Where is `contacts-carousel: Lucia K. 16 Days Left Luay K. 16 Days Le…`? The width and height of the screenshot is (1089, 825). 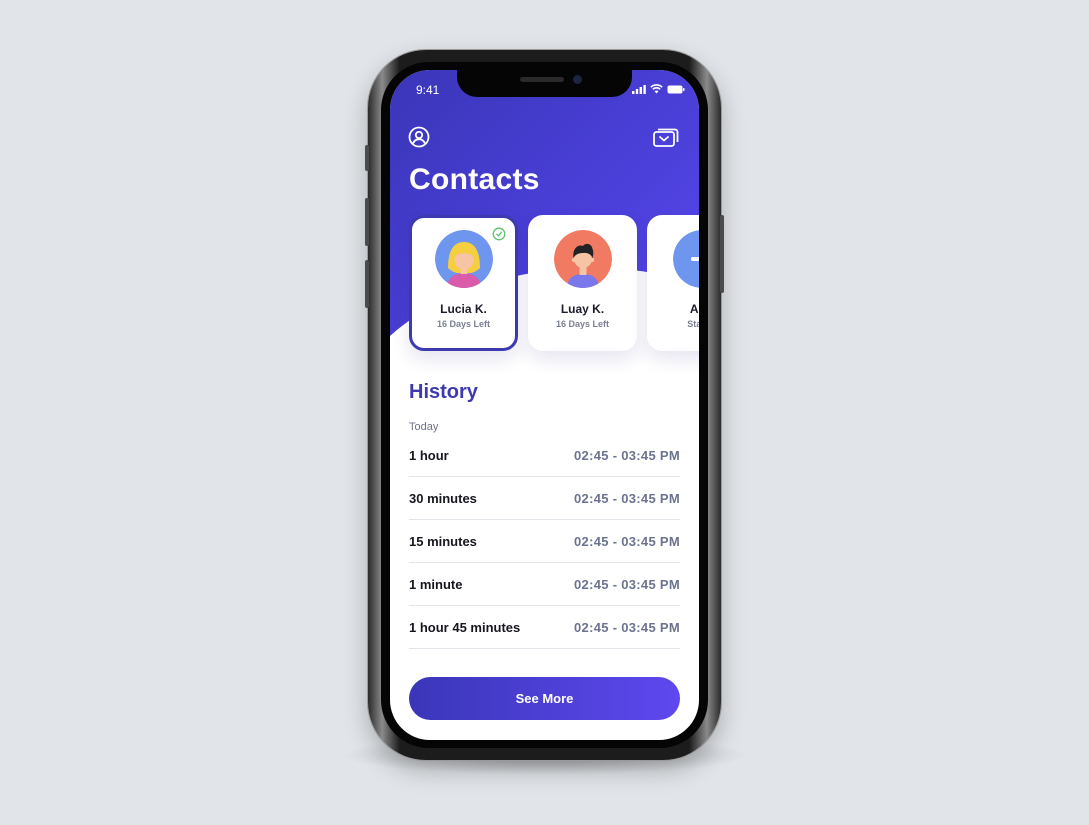
contacts-carousel: Lucia K. 16 Days Left Luay K. 16 Days Le… is located at coordinates (544, 285).